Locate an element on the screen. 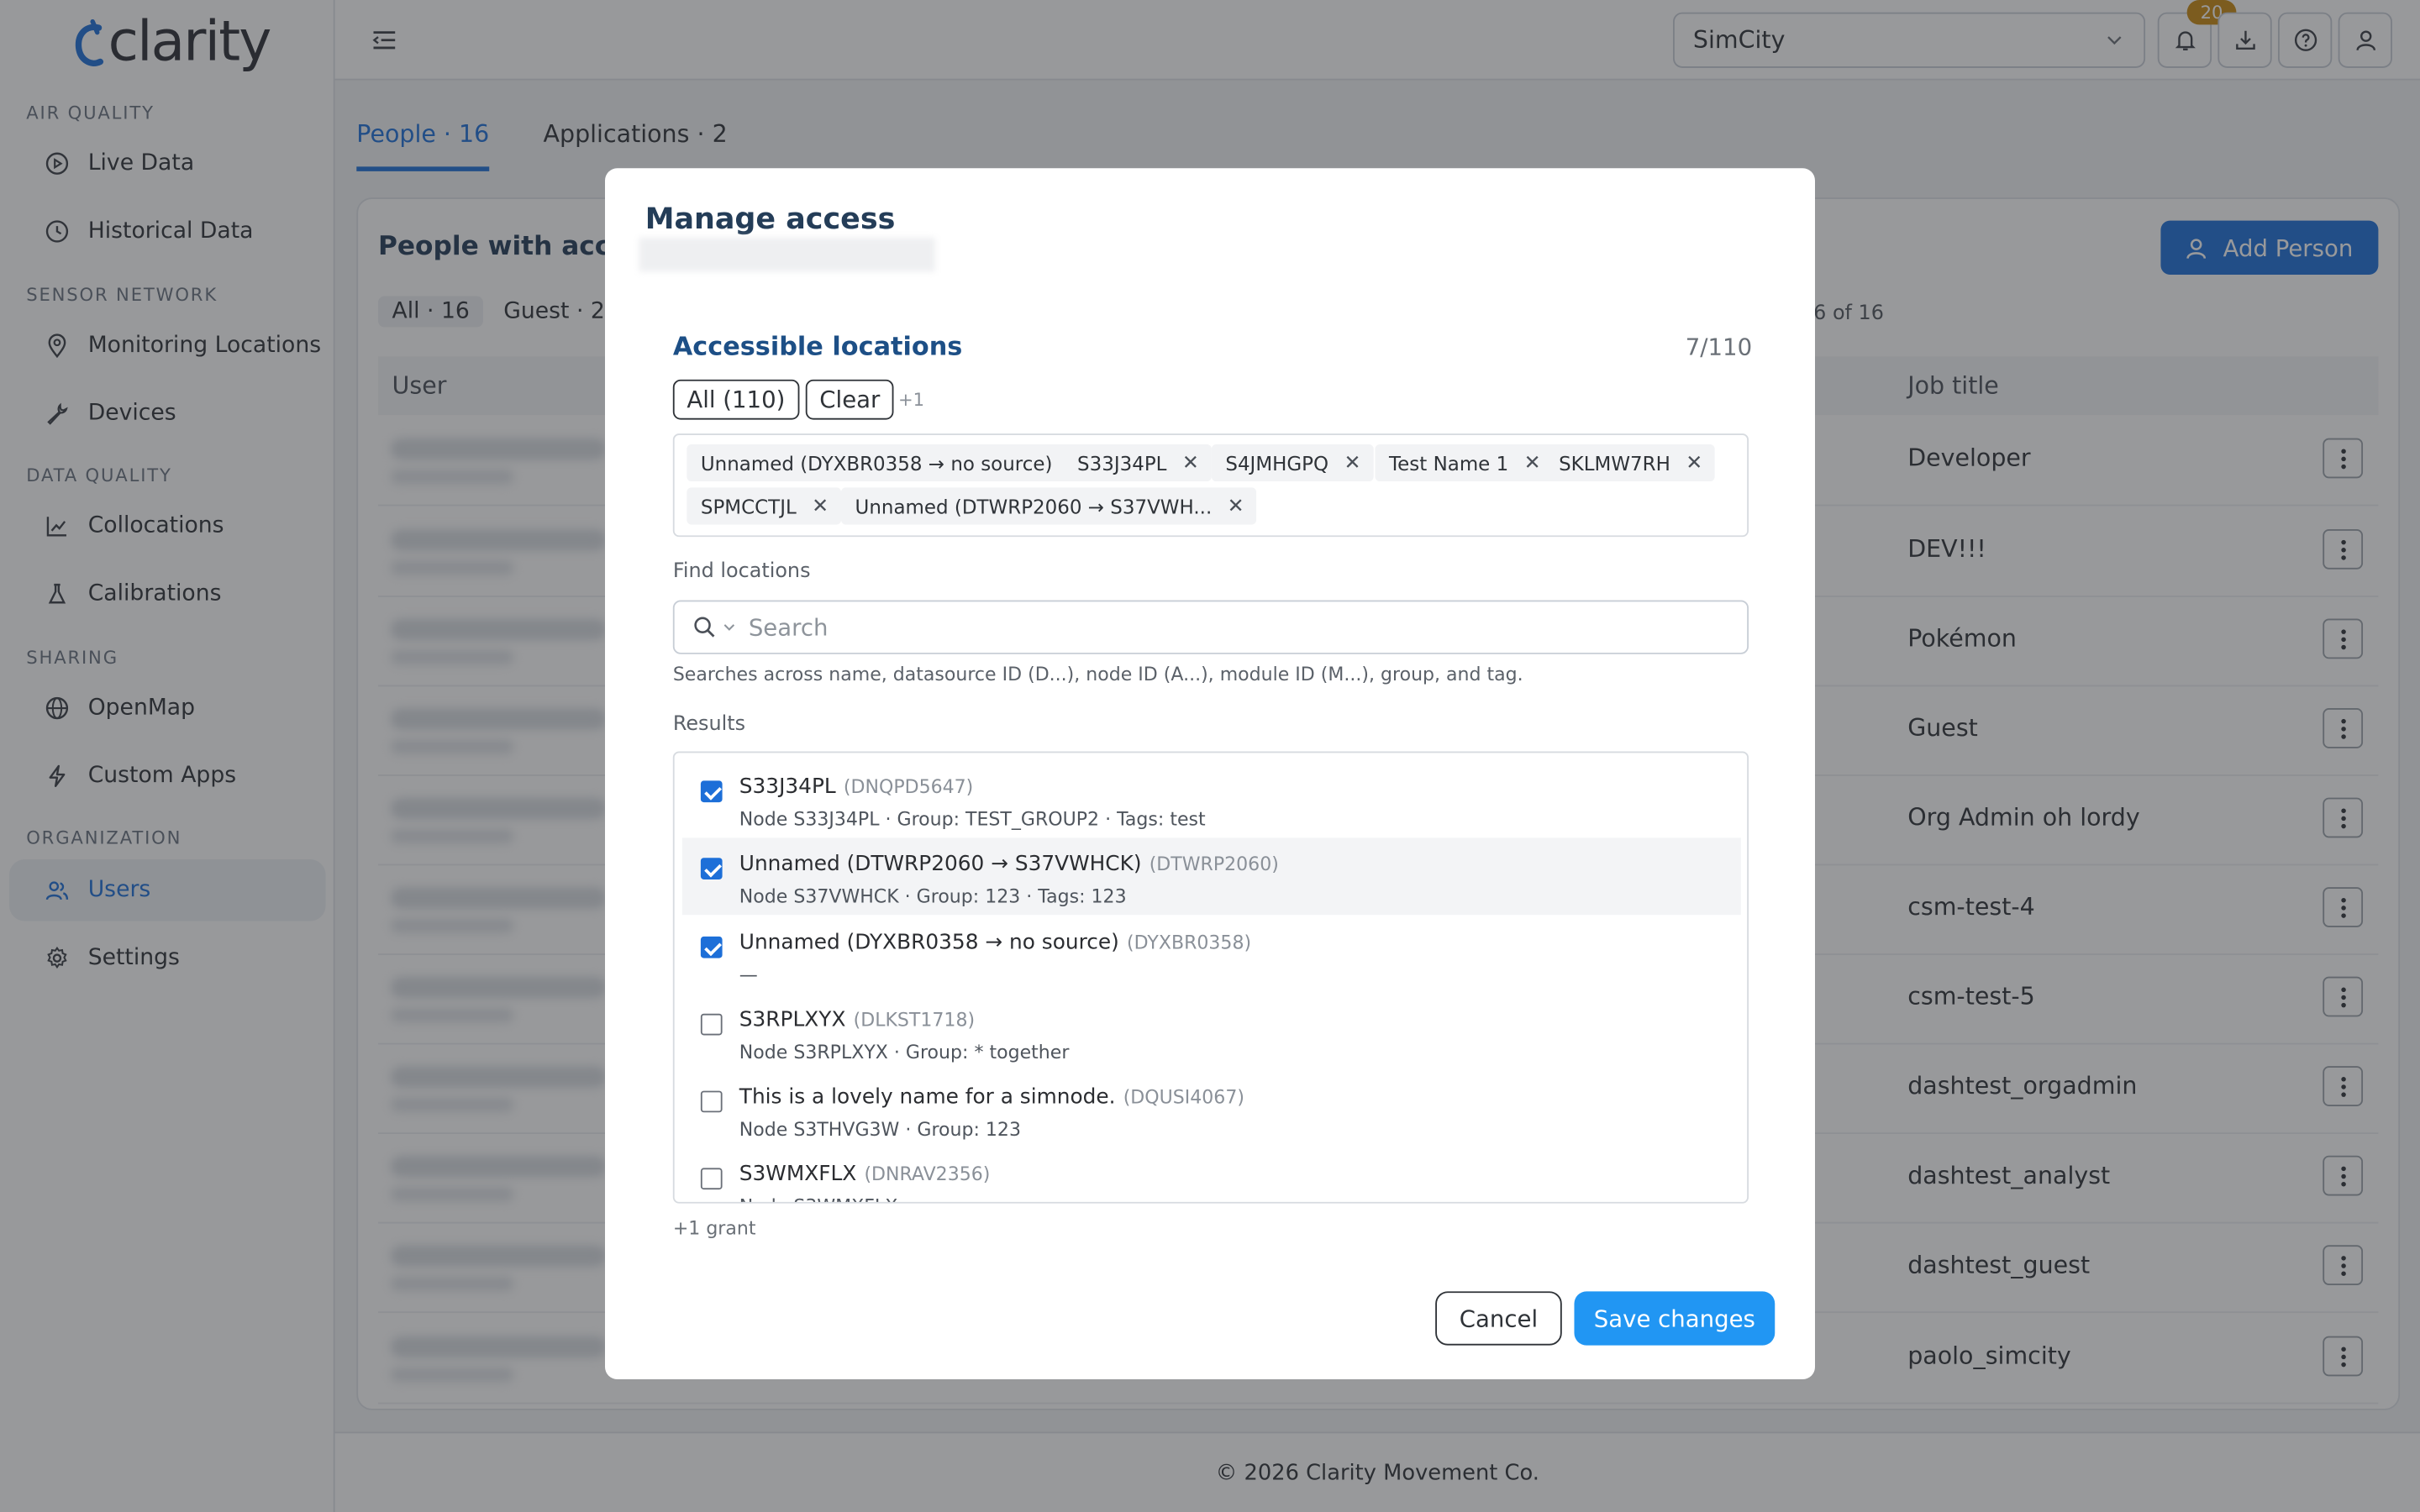 This screenshot has width=2420, height=1512. cancel-button: Cancel is located at coordinates (1498, 1318).